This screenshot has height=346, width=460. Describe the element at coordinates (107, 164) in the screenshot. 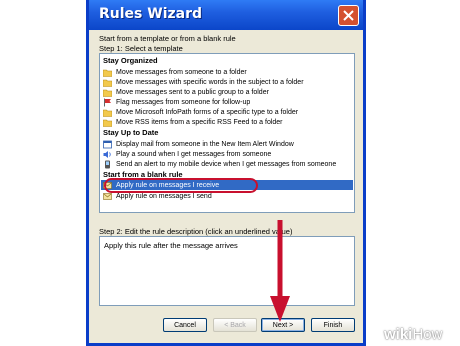

I see `mobile-icon` at that location.